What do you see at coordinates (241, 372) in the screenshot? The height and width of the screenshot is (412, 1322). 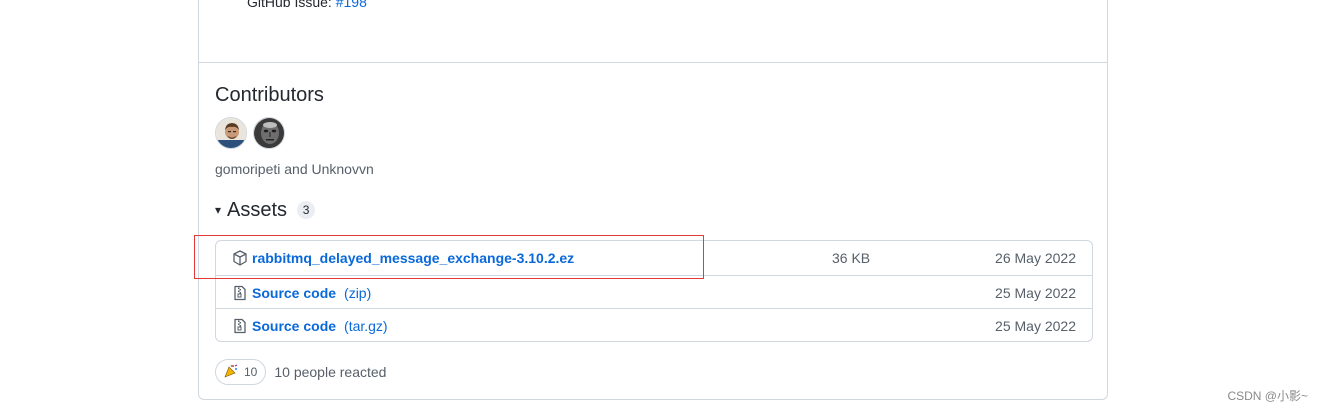 I see `reaction-button: 10` at bounding box center [241, 372].